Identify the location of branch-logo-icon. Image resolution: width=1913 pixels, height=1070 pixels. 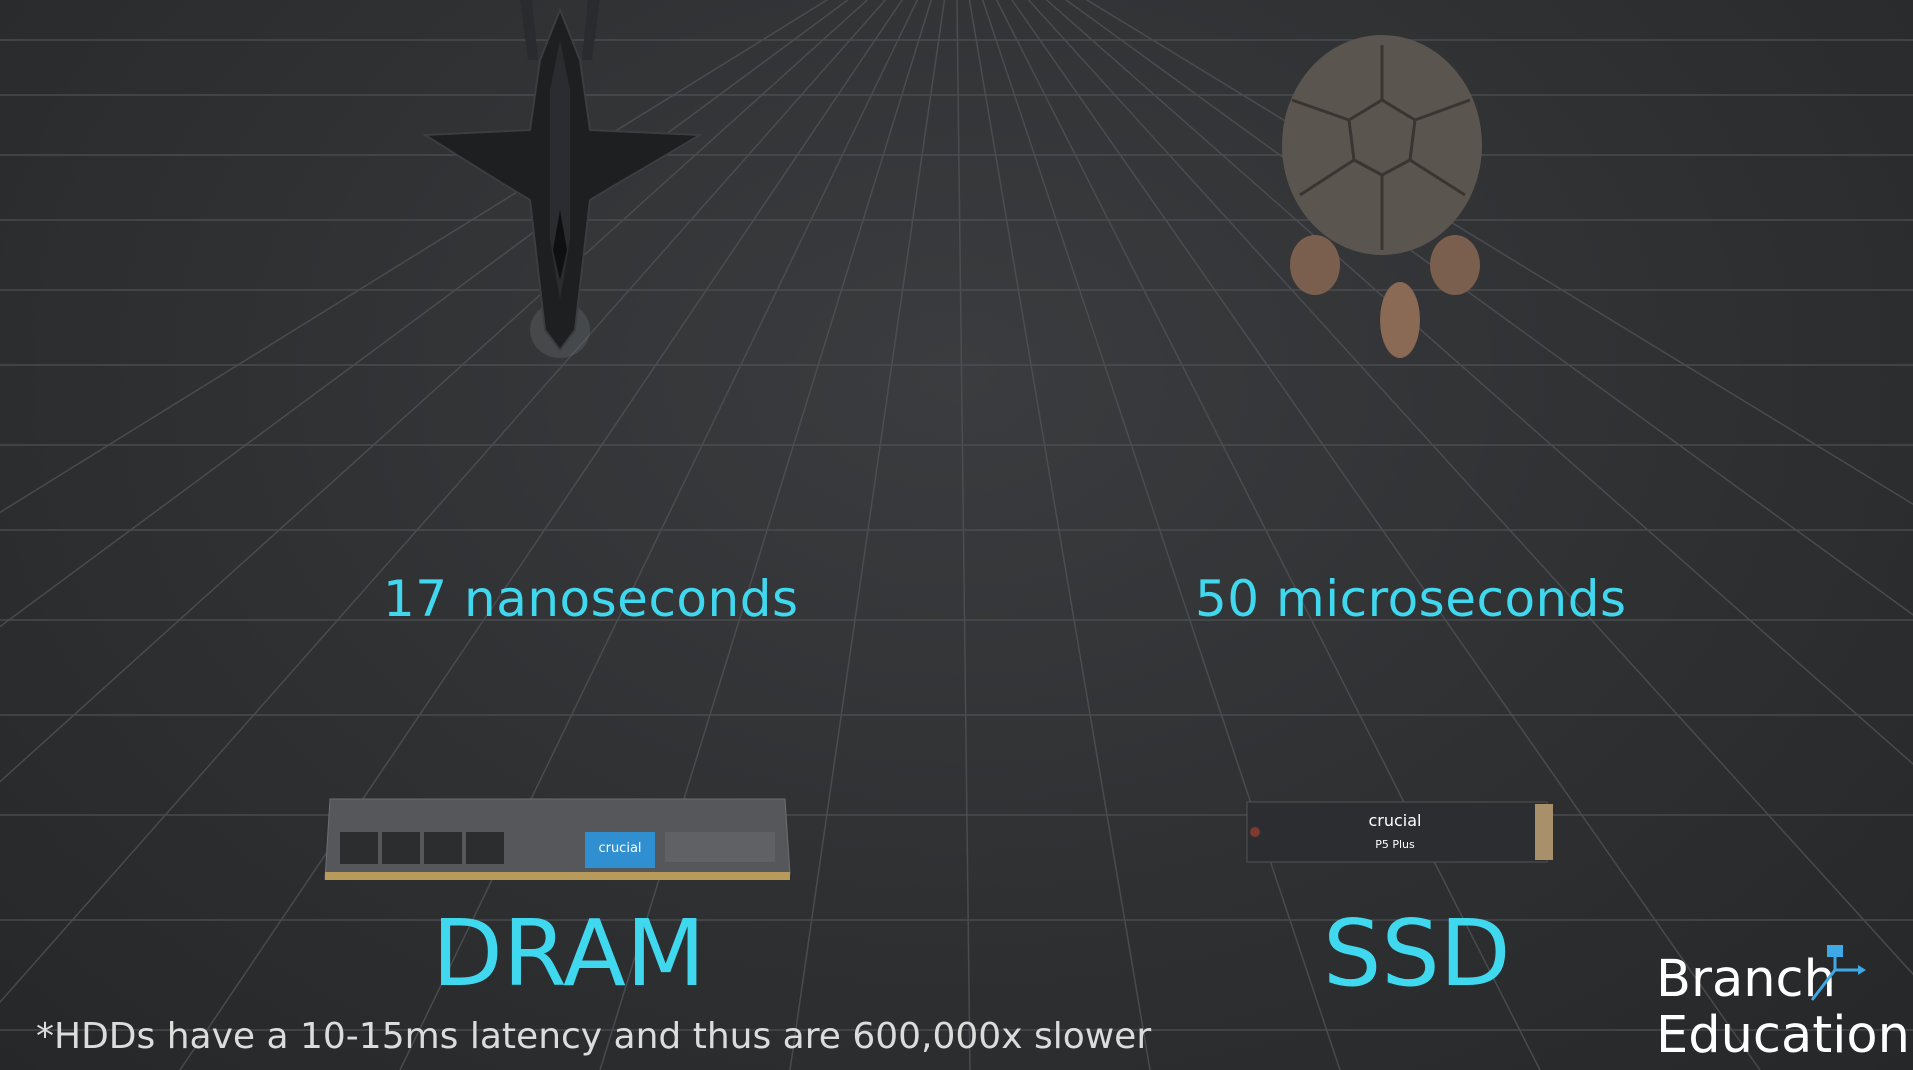
(1838, 973).